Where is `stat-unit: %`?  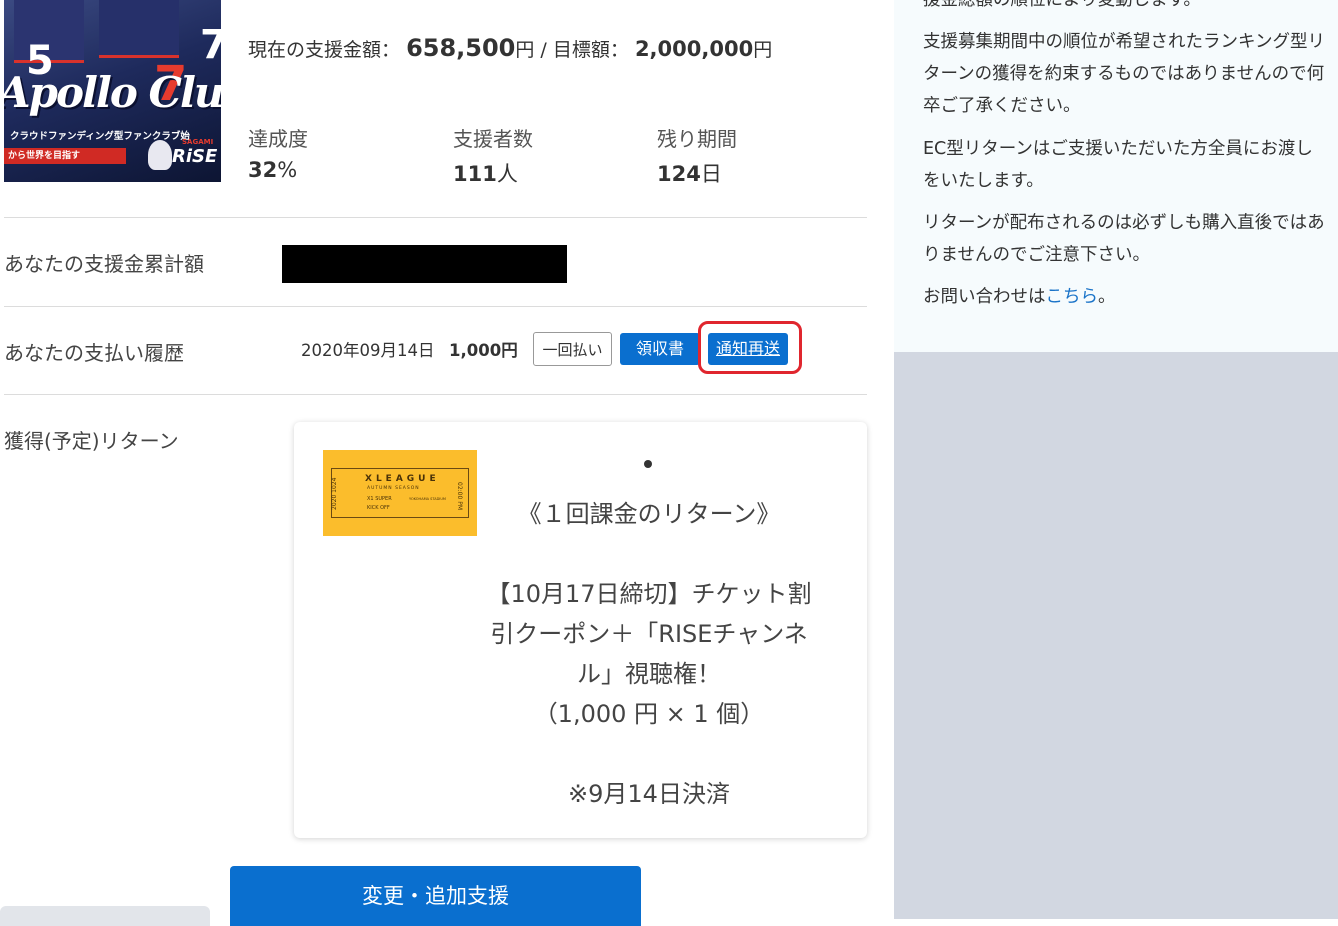 stat-unit: % is located at coordinates (287, 170).